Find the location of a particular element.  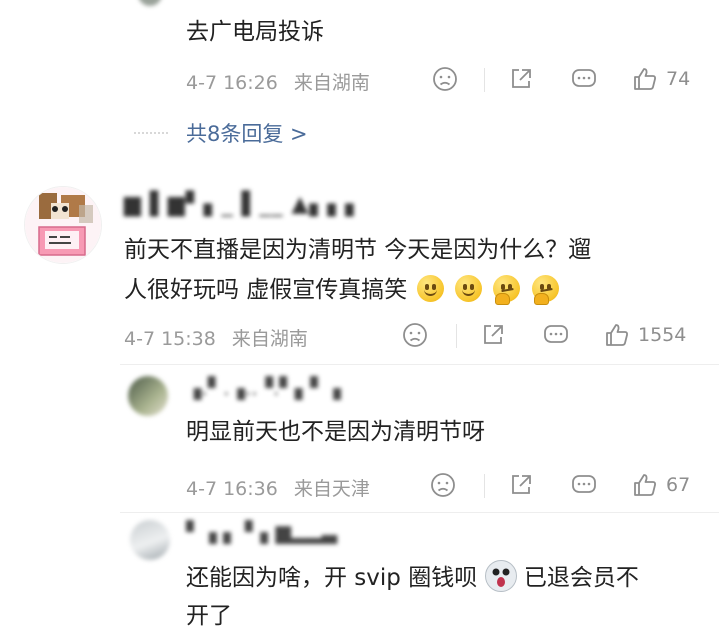

reply-text: 明显前天也不是因为清明节呀 is located at coordinates (335, 432).